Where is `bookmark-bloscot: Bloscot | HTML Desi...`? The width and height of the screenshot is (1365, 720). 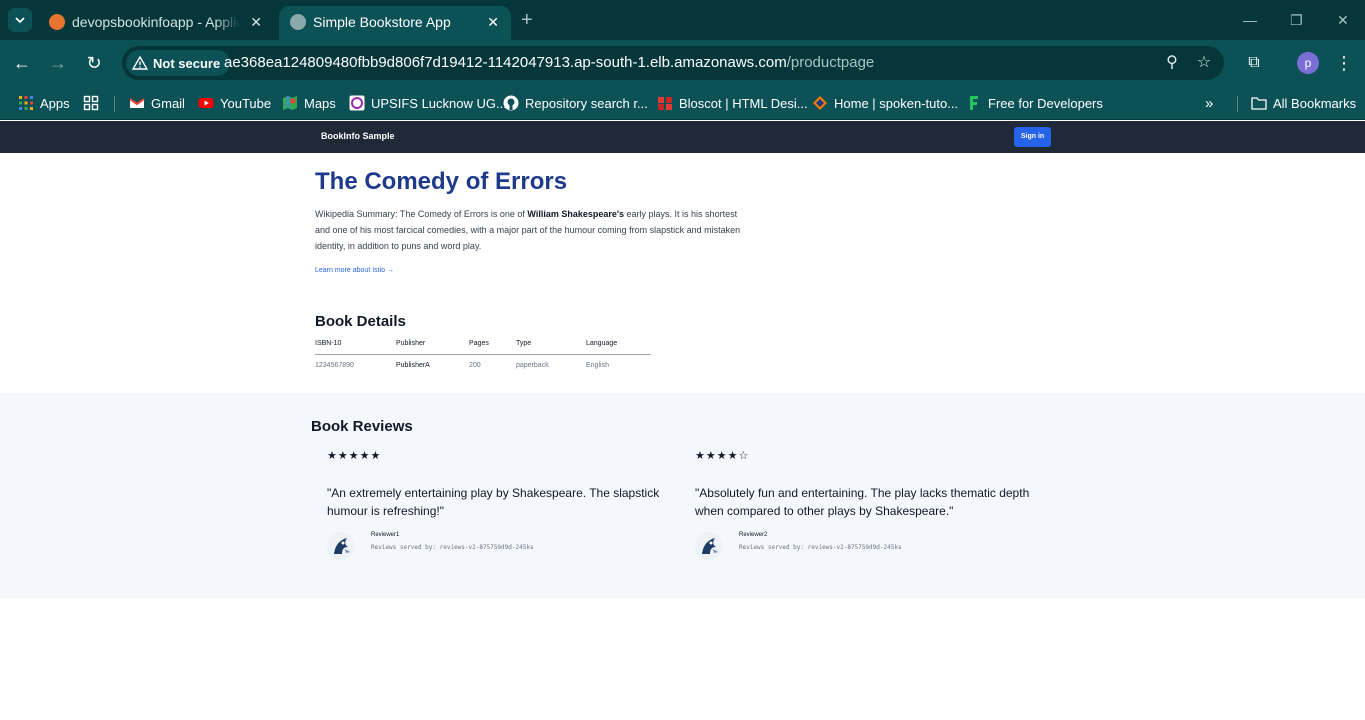
bookmark-bloscot: Bloscot | HTML Desi... is located at coordinates (732, 103).